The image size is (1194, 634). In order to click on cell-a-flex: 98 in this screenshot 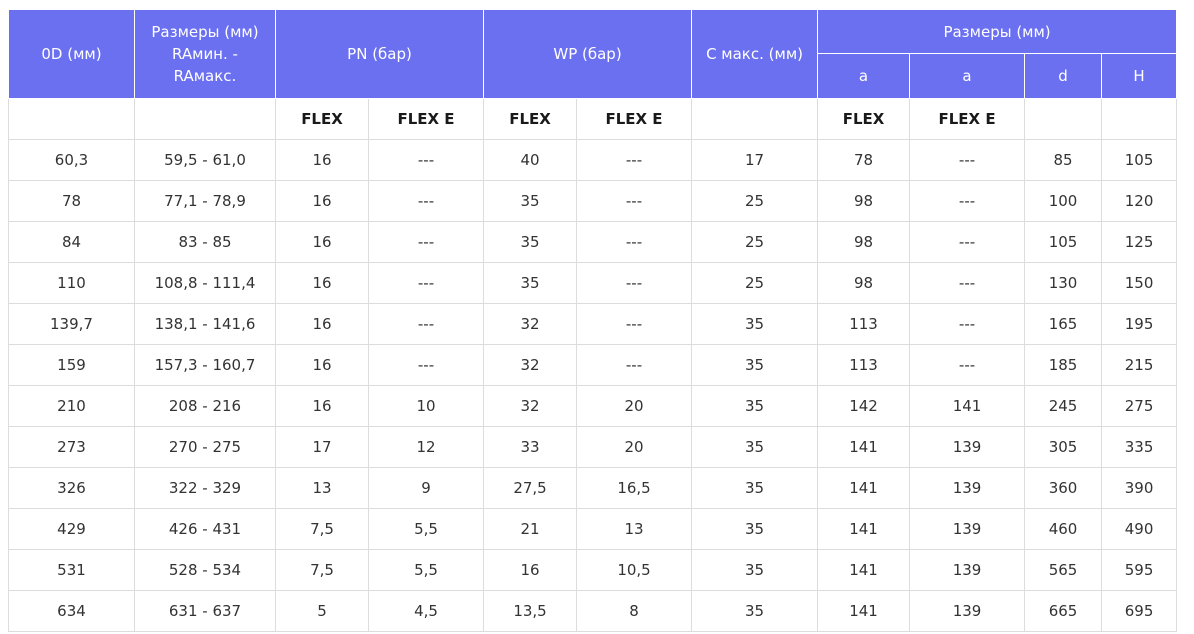, I will do `click(864, 283)`.